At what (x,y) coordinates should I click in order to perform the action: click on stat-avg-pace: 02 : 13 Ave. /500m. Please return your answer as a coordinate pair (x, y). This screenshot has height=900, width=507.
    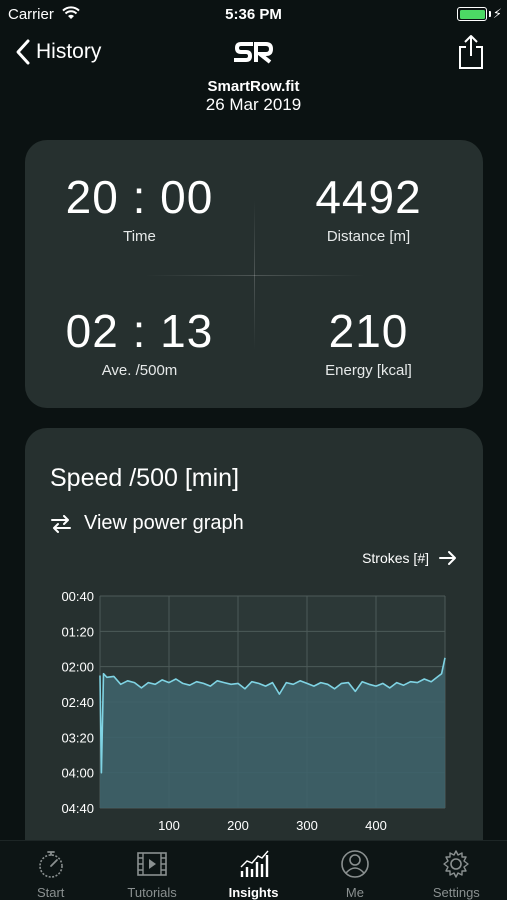
    Looking at the image, I should click on (139, 343).